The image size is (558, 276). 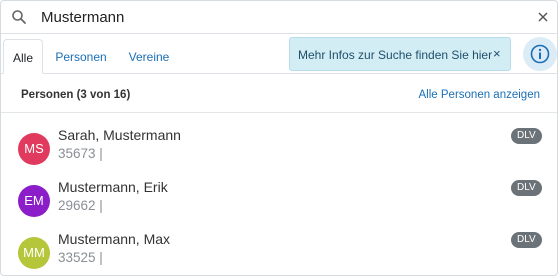 What do you see at coordinates (34, 201) in the screenshot?
I see `avatar: EM` at bounding box center [34, 201].